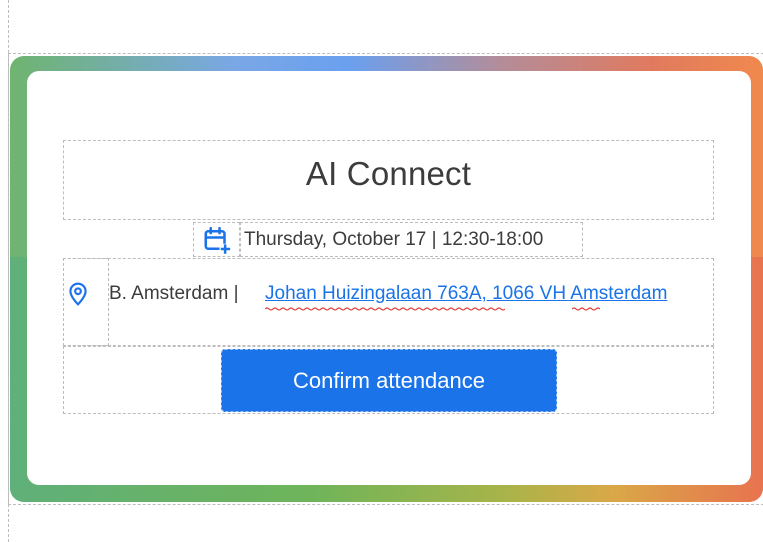 The height and width of the screenshot is (542, 763). What do you see at coordinates (78, 294) in the screenshot?
I see `location-pin-icon` at bounding box center [78, 294].